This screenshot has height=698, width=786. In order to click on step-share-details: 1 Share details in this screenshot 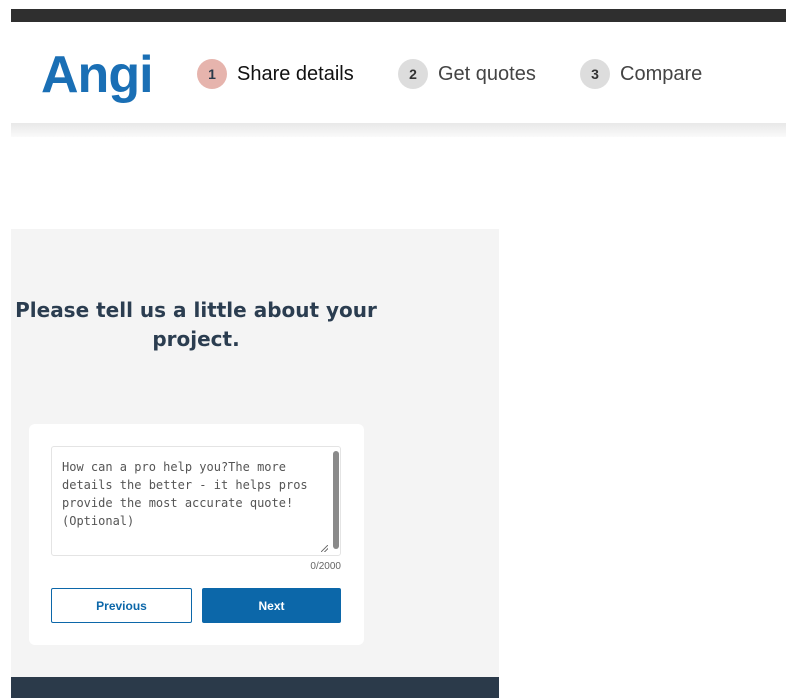, I will do `click(275, 74)`.